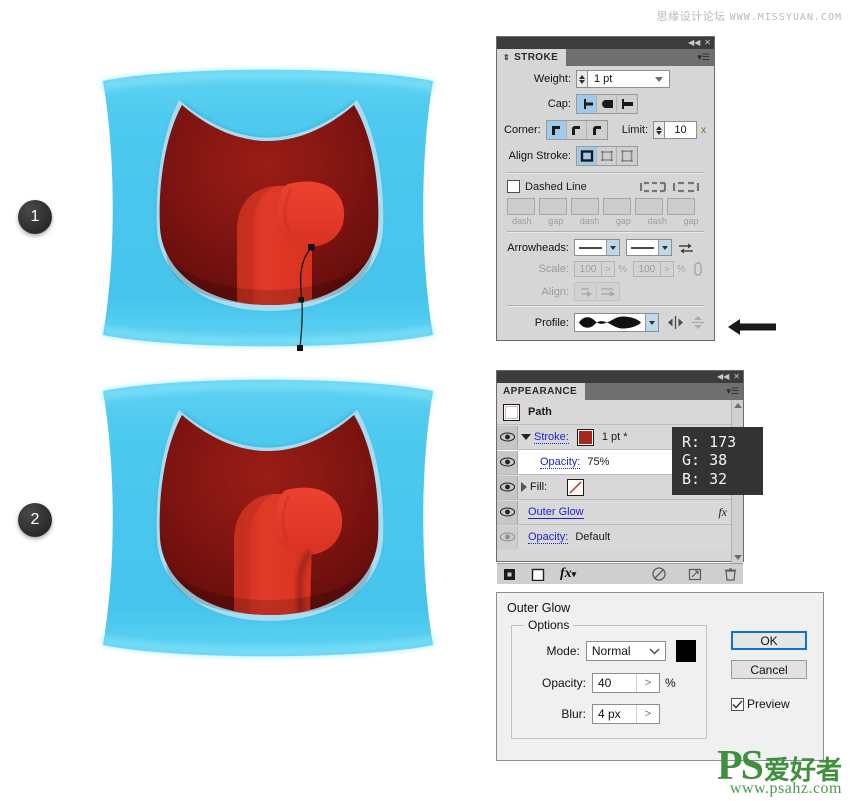 This screenshot has width=850, height=801. What do you see at coordinates (612, 247) in the screenshot?
I see `arrowhead-start-caret-icon` at bounding box center [612, 247].